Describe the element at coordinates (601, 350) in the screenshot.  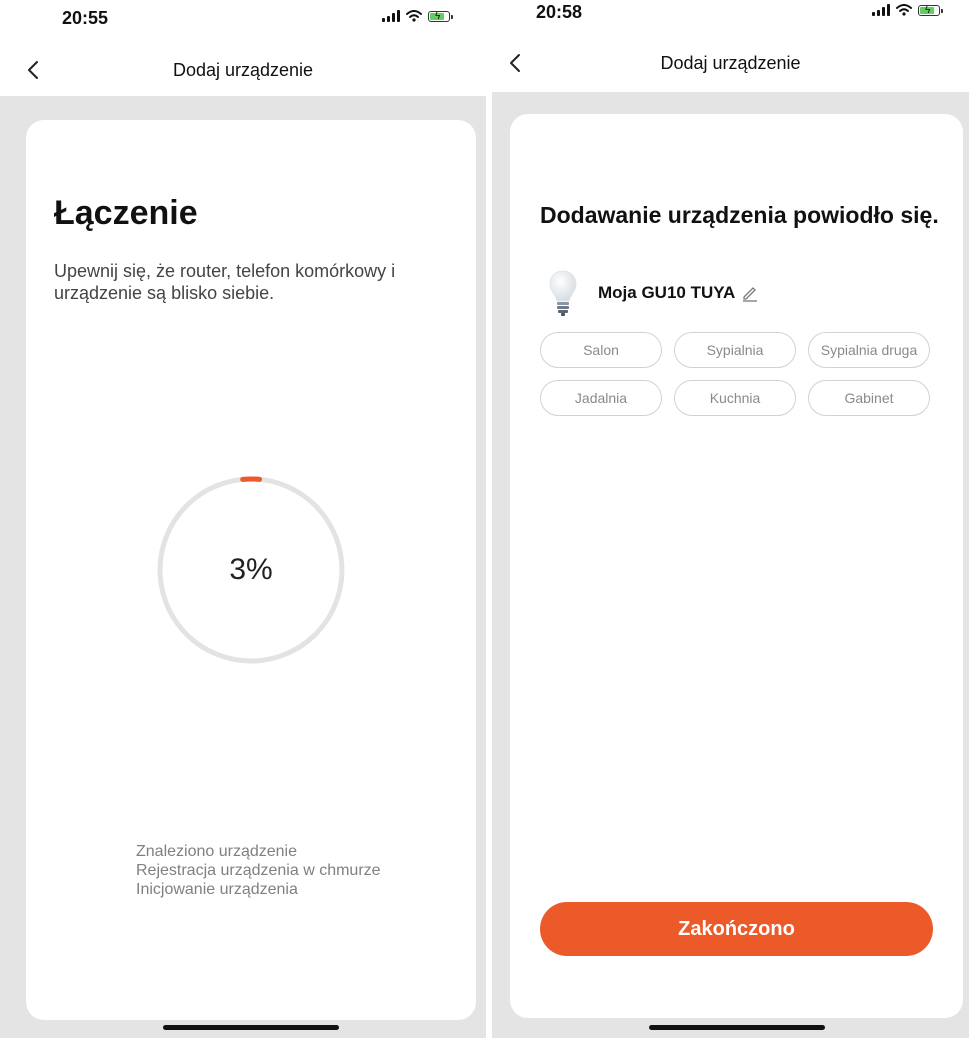
I see `room-chip-salon: Salon` at that location.